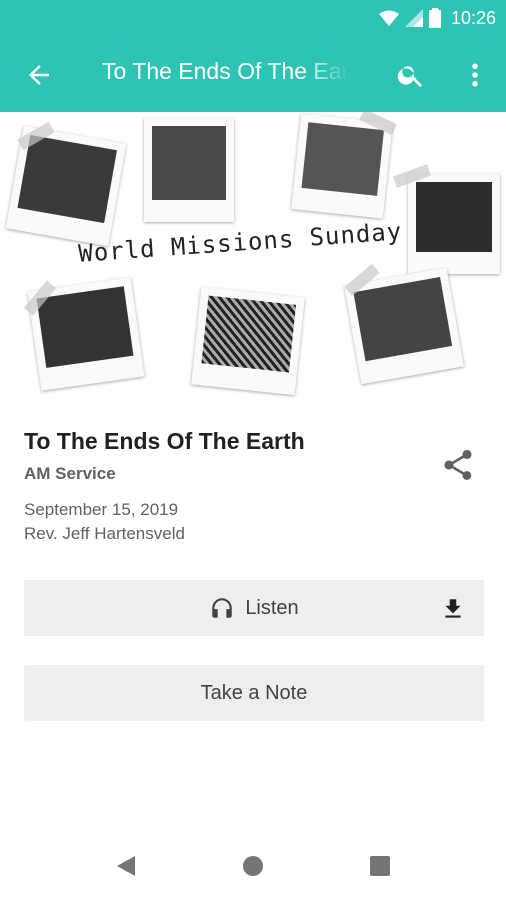 This screenshot has height=900, width=506. I want to click on listen-button: Listen, so click(254, 608).